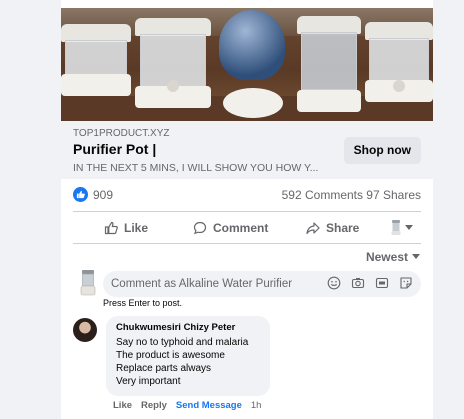  Describe the element at coordinates (370, 283) in the screenshot. I see `composer-tools` at that location.